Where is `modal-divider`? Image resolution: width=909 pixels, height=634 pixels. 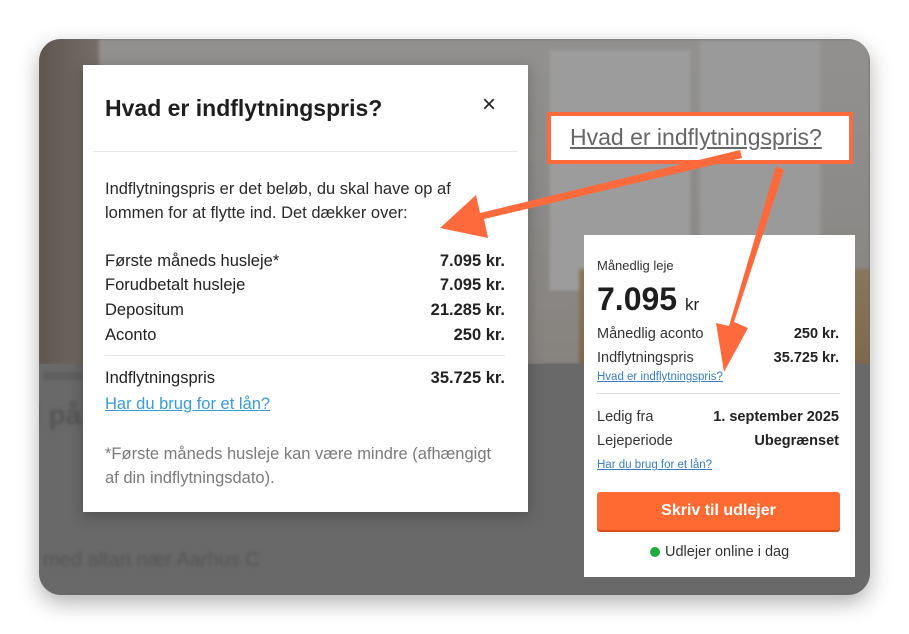 modal-divider is located at coordinates (305, 151).